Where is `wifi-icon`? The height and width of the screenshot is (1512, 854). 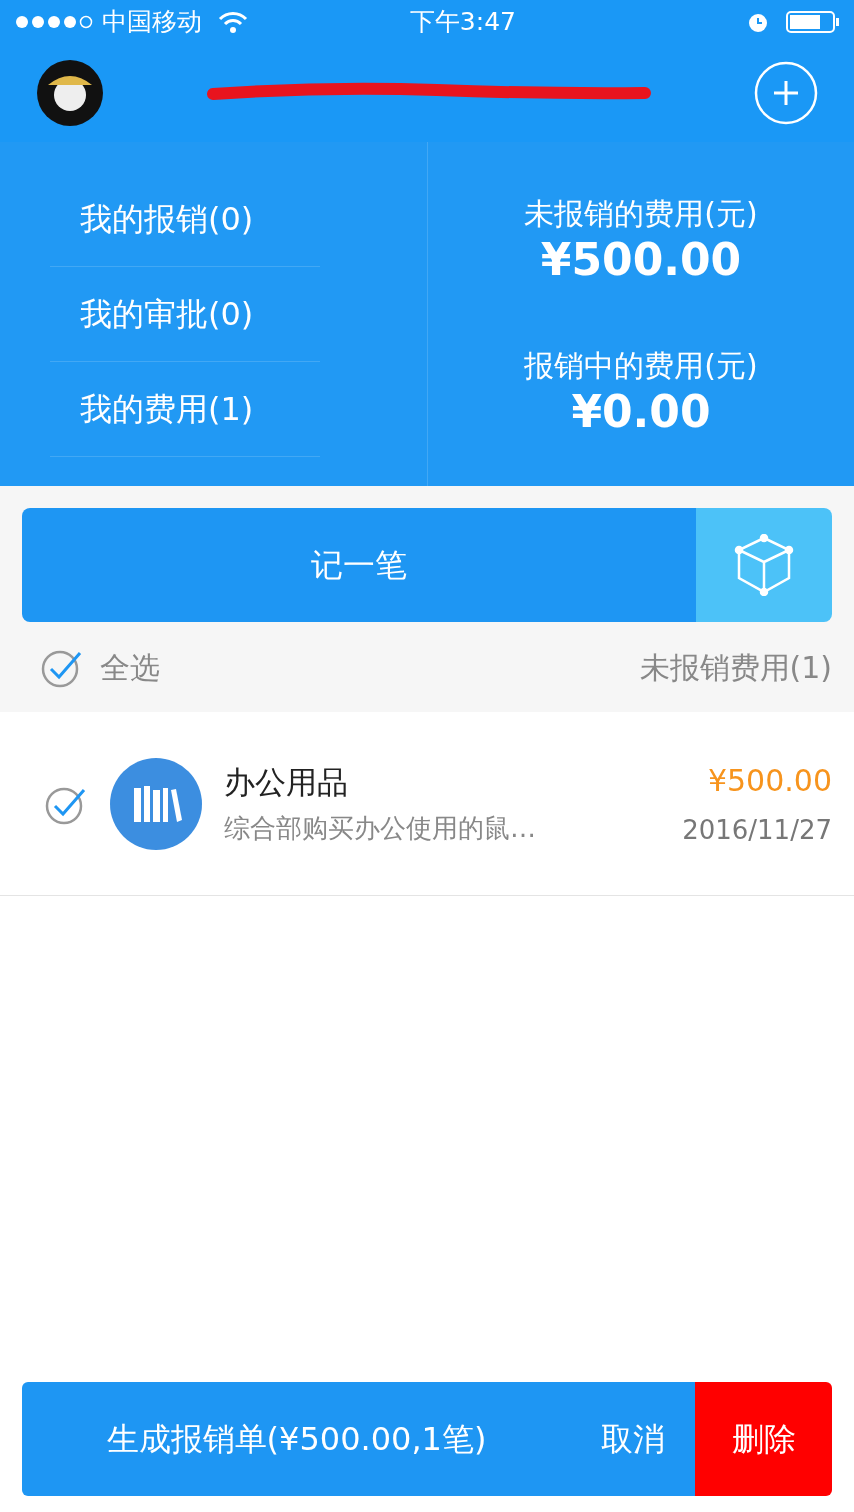
wifi-icon is located at coordinates (233, 22).